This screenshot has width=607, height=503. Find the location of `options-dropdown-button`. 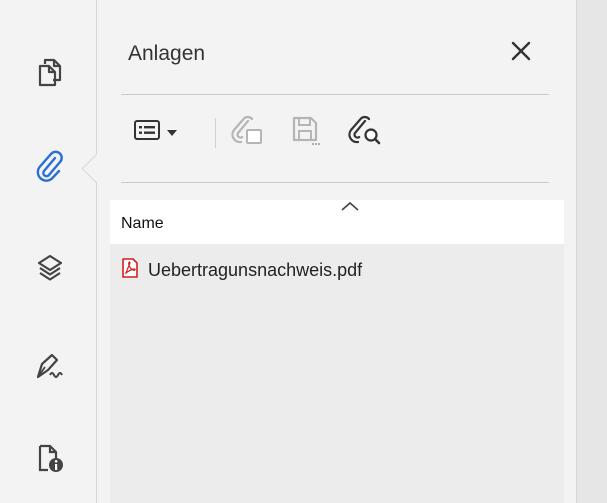

options-dropdown-button is located at coordinates (155, 132).